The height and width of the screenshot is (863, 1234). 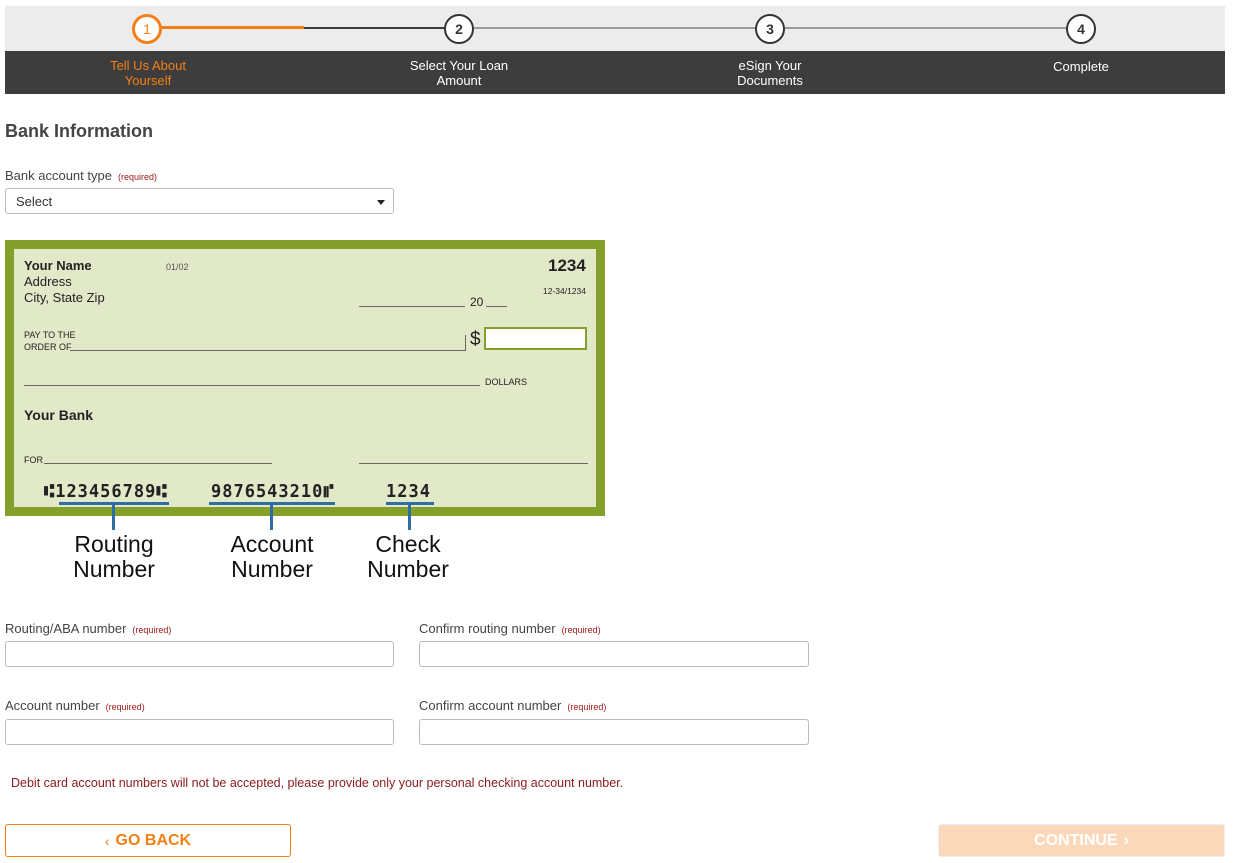 I want to click on micr-symbol: ⑈, so click(x=329, y=492).